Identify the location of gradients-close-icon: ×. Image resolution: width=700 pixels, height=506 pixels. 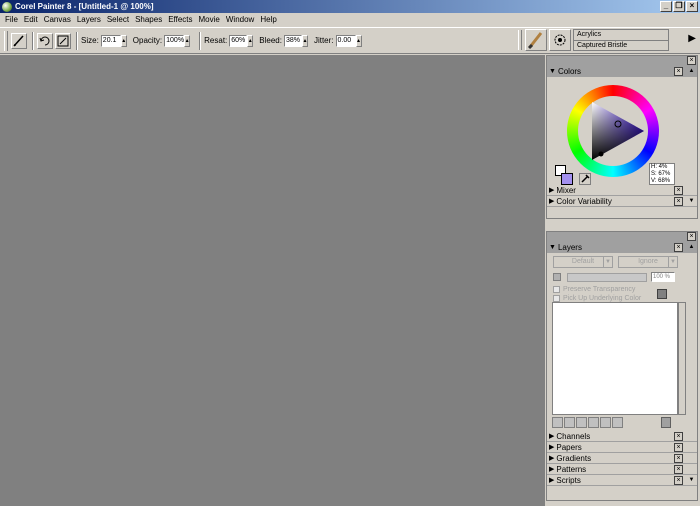
(678, 458).